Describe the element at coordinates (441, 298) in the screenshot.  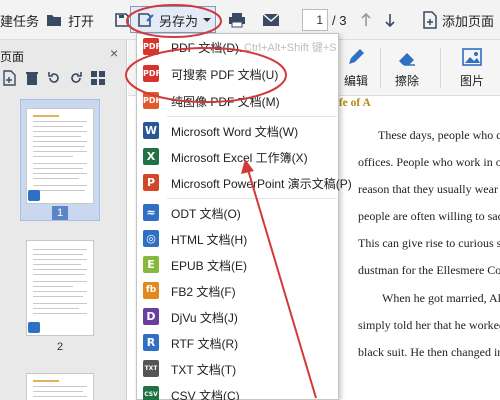
I see `document-text-line: When he got married, Alf` at that location.